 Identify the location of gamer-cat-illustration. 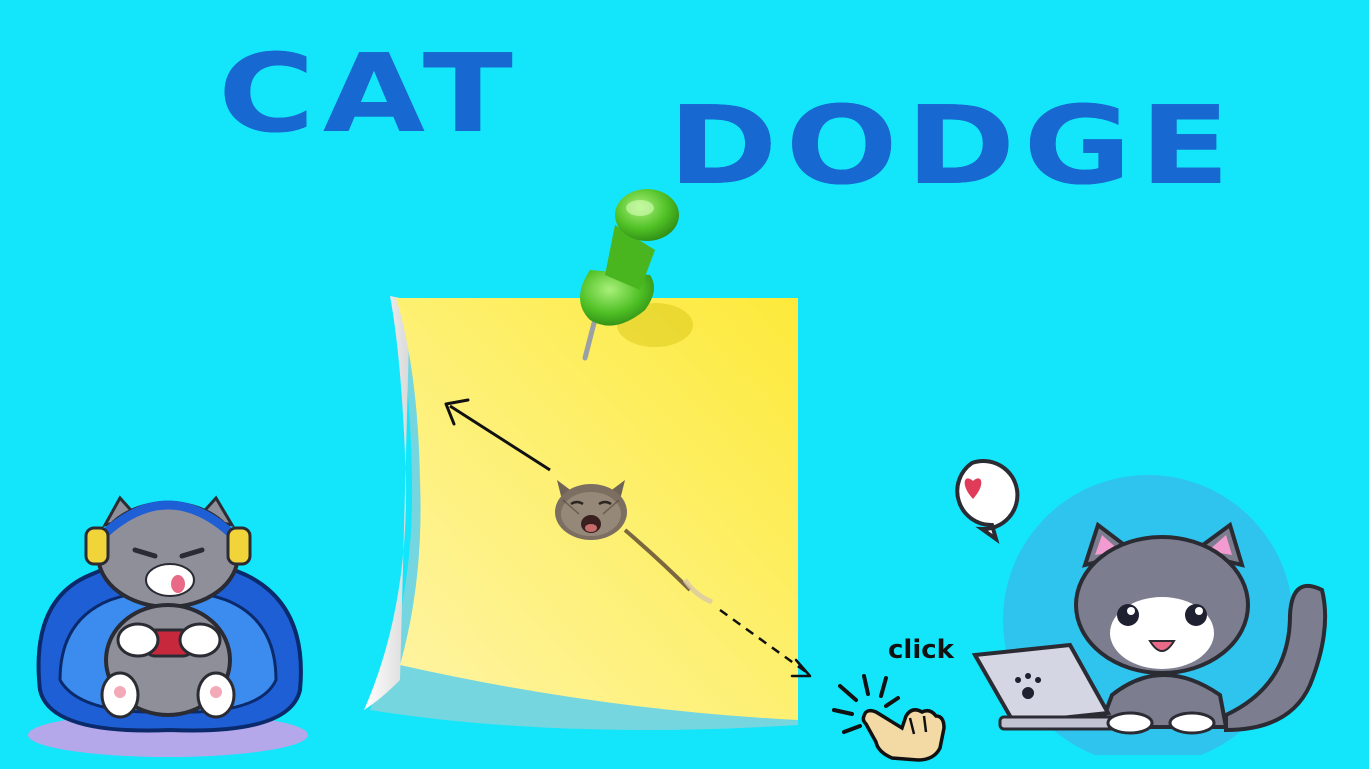
(168, 626).